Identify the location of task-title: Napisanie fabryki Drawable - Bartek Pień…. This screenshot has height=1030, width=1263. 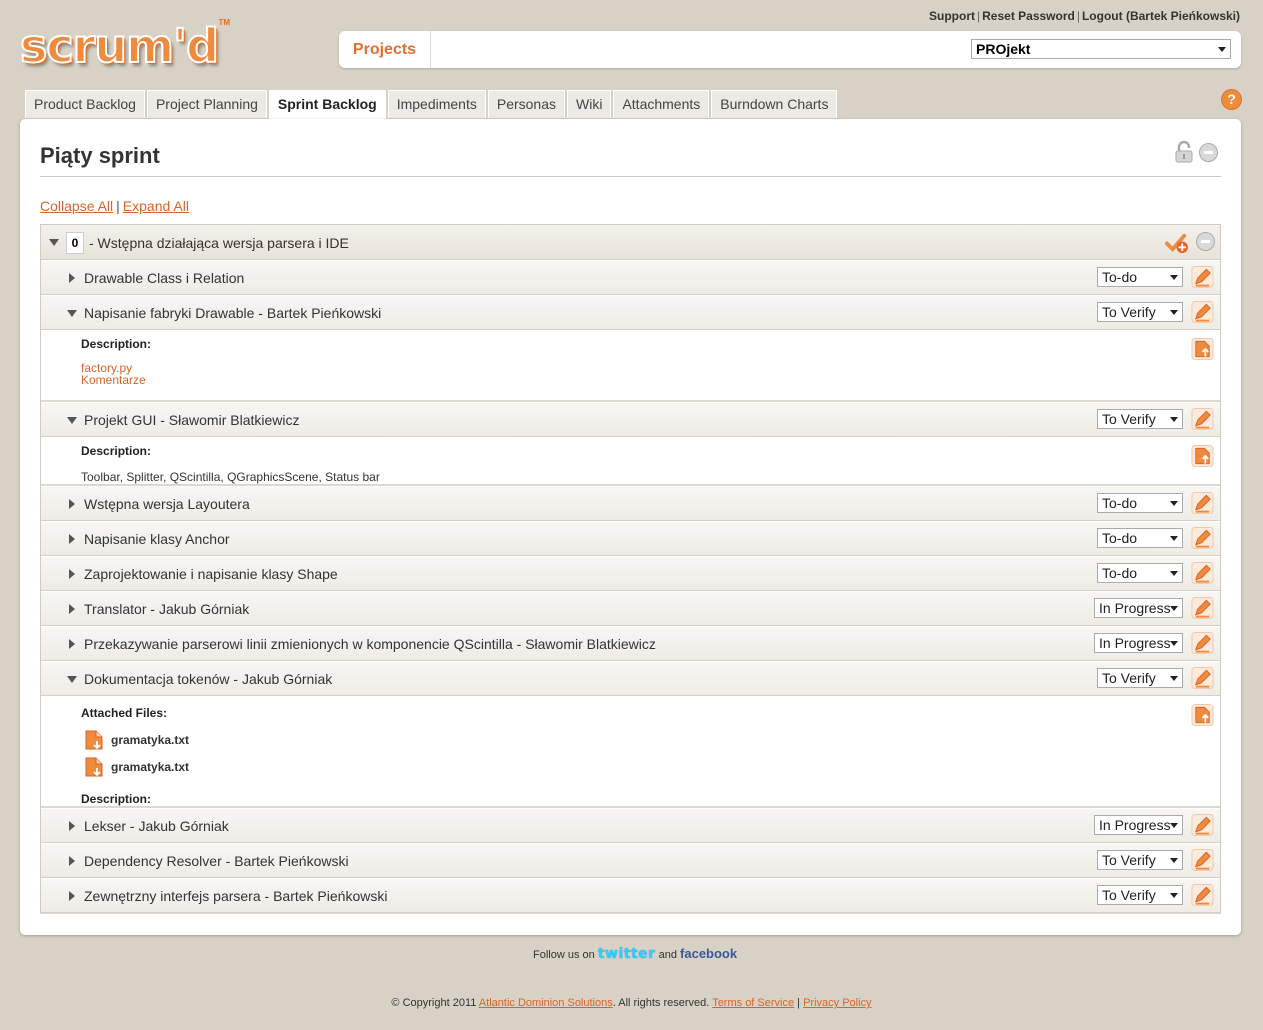
(232, 313).